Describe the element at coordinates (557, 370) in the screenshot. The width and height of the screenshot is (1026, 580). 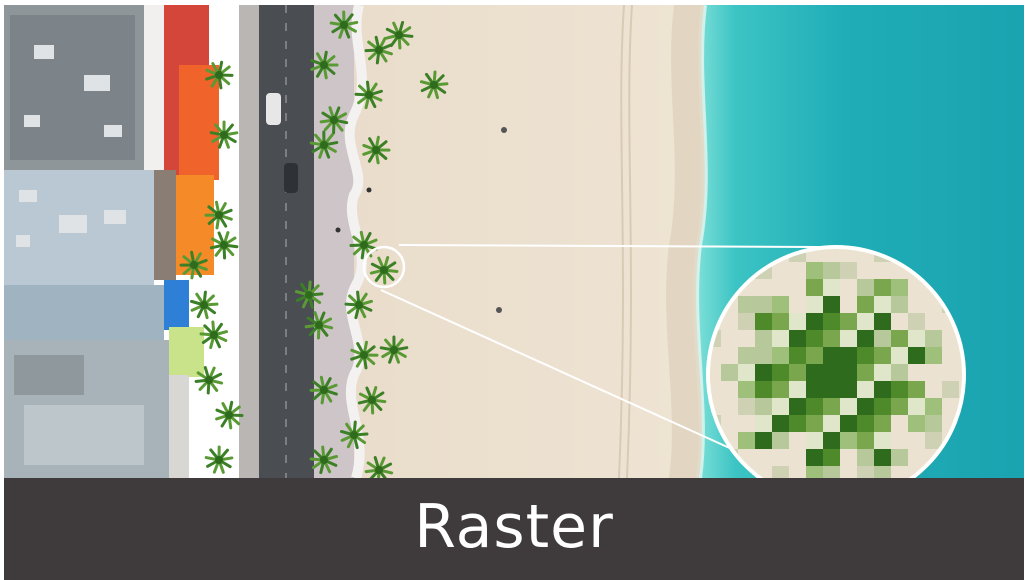
I see `magnifier-line-bottom` at that location.